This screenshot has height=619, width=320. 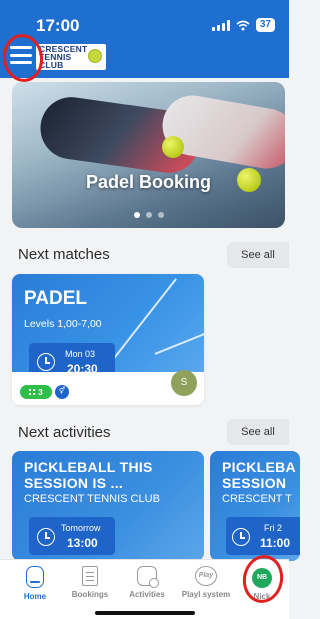 I want to click on activity-title-line: PICKLEBALL THIS, so click(x=88, y=467).